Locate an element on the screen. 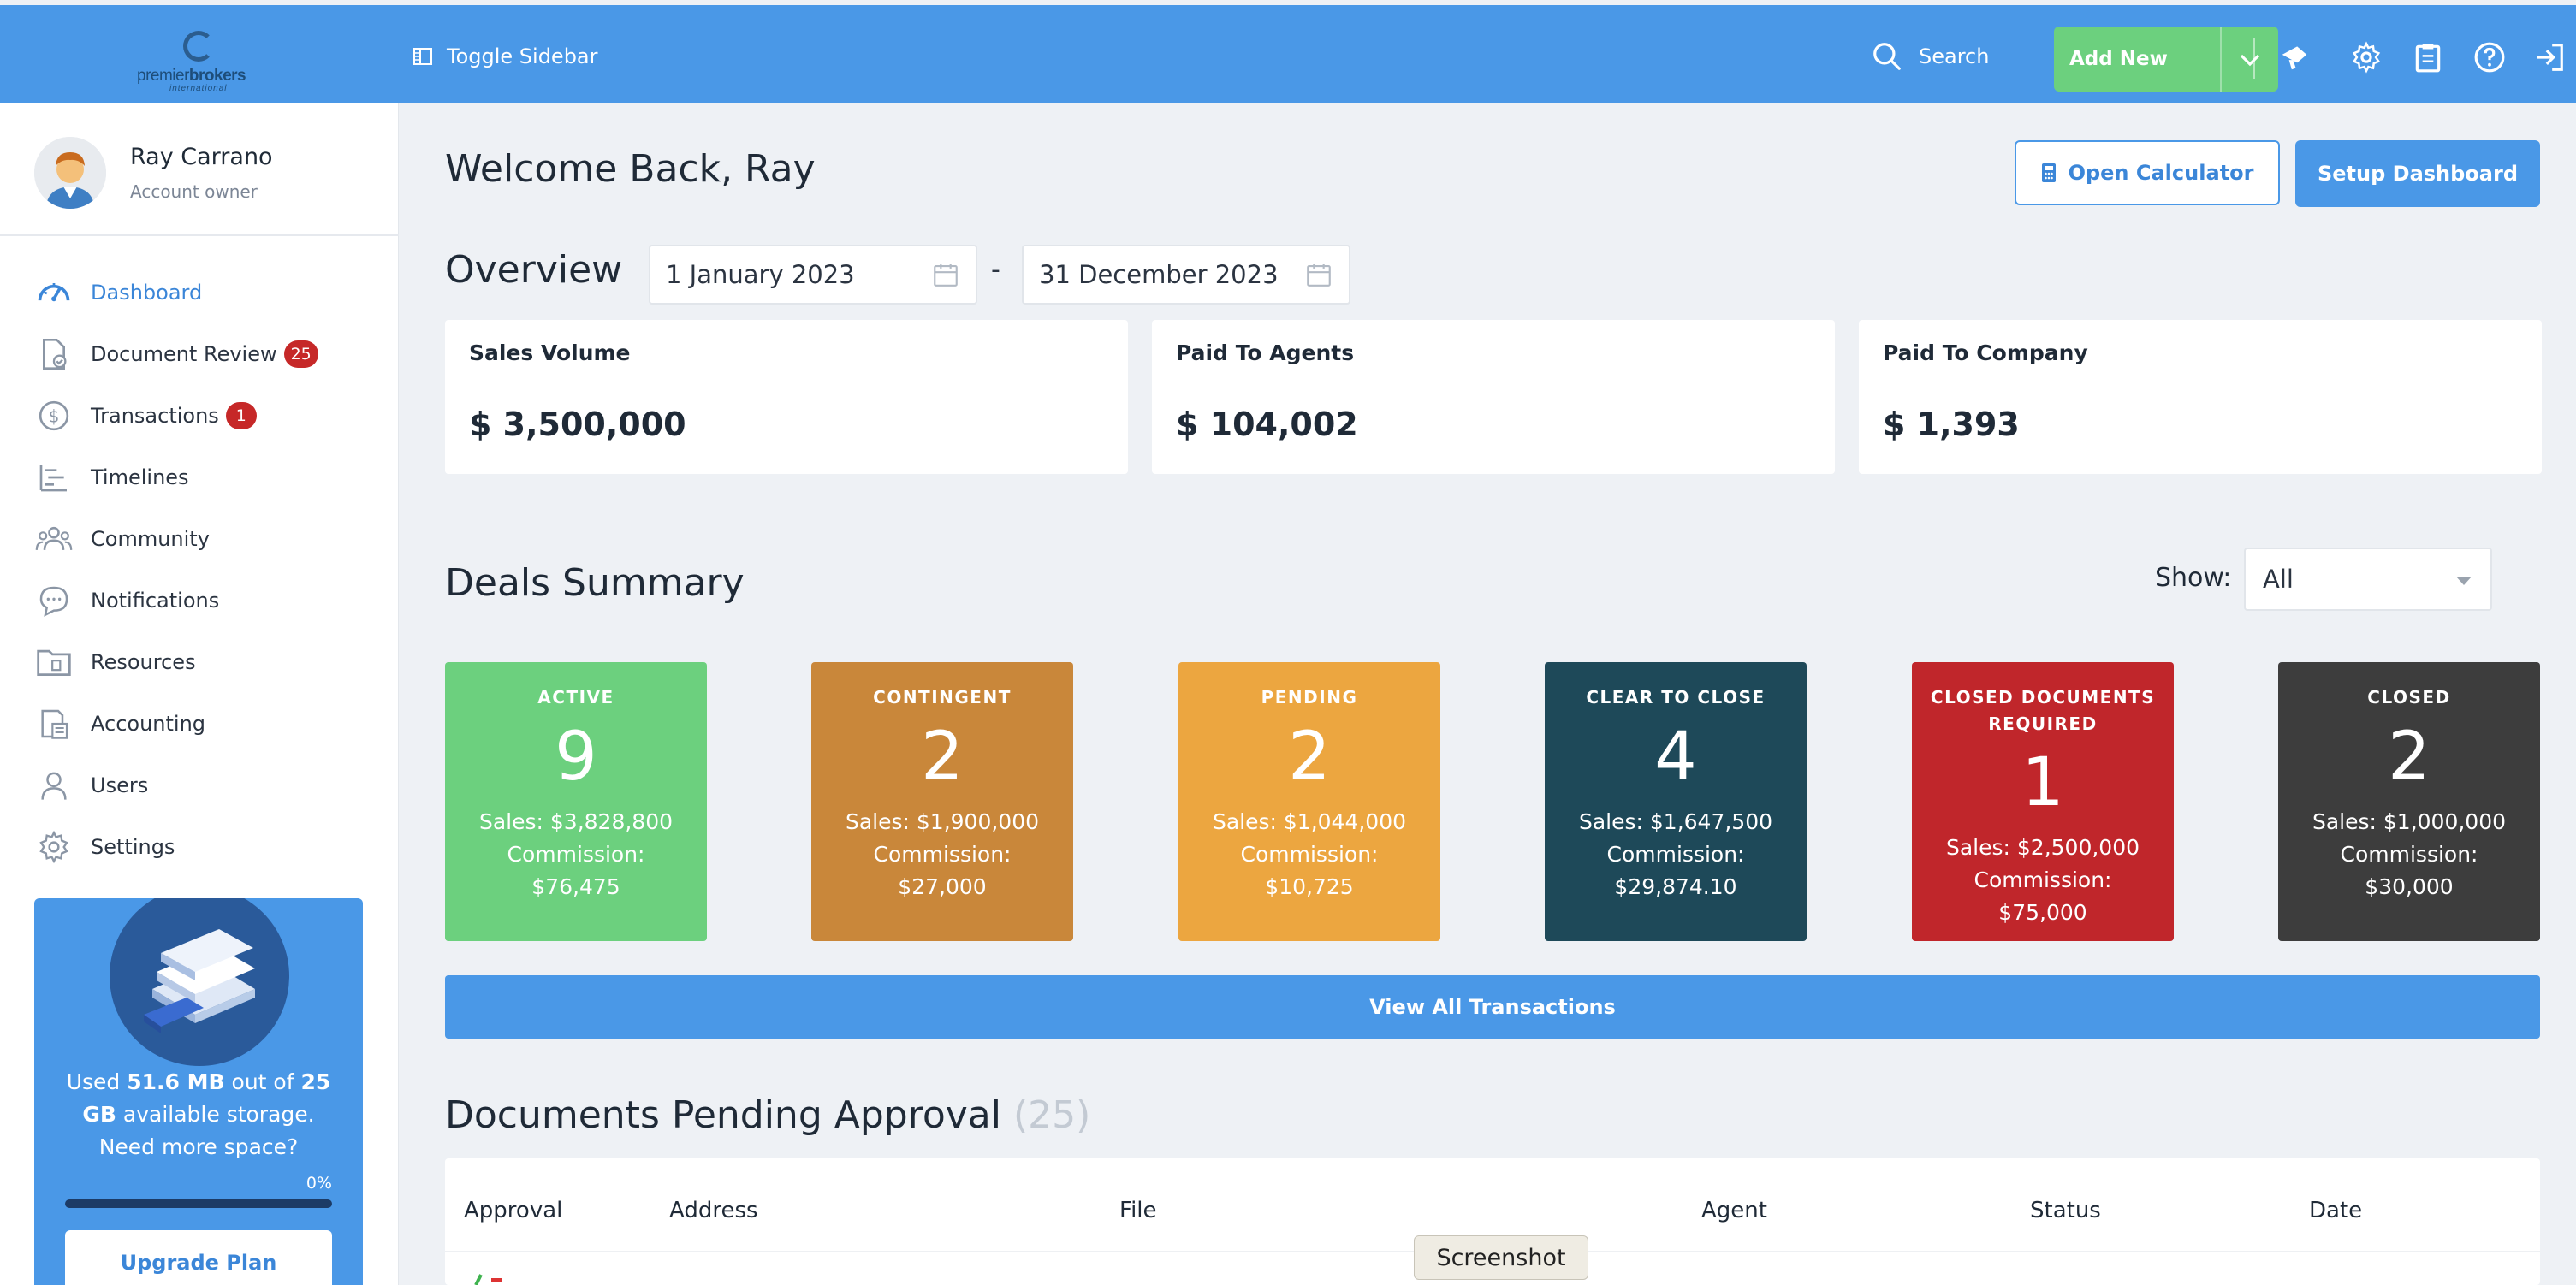 The height and width of the screenshot is (1285, 2576). caret-down-icon is located at coordinates (2464, 581).